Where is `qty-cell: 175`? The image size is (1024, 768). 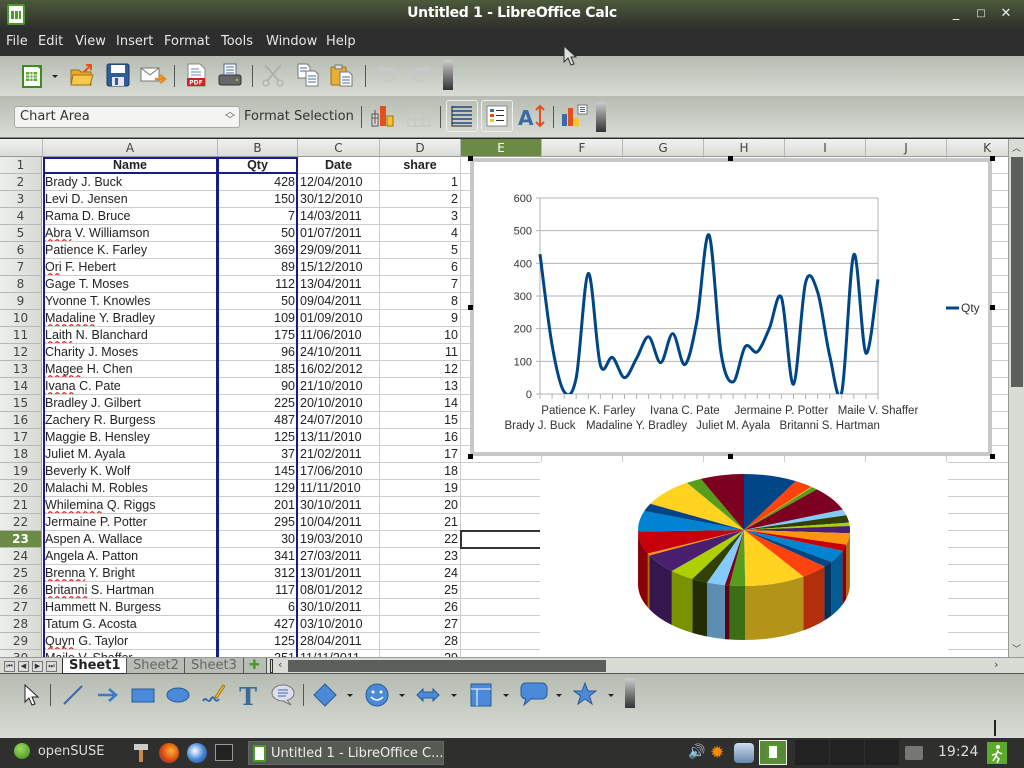
qty-cell: 175 is located at coordinates (258, 335).